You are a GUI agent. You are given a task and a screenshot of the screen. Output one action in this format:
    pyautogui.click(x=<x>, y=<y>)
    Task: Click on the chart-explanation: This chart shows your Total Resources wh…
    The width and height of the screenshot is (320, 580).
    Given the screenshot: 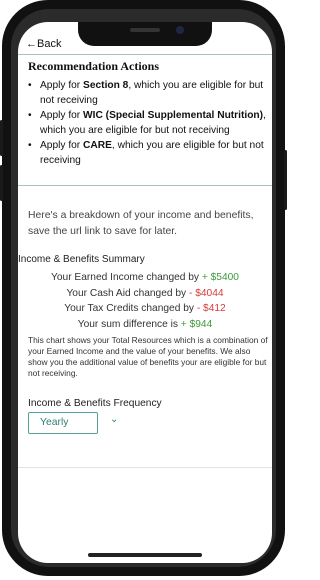 What is the action you would take?
    pyautogui.click(x=148, y=356)
    